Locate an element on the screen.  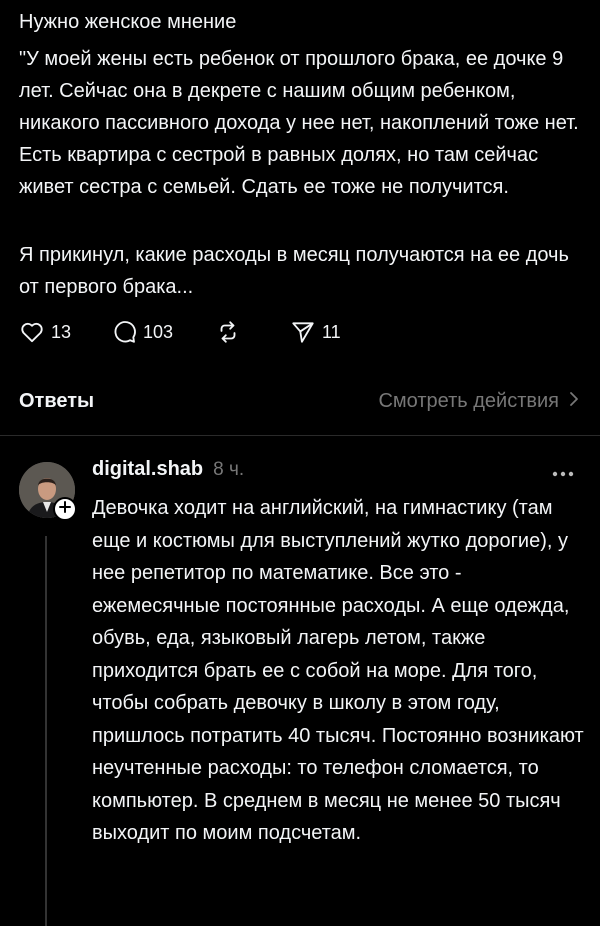
like-button: 13 is located at coordinates (45, 332).